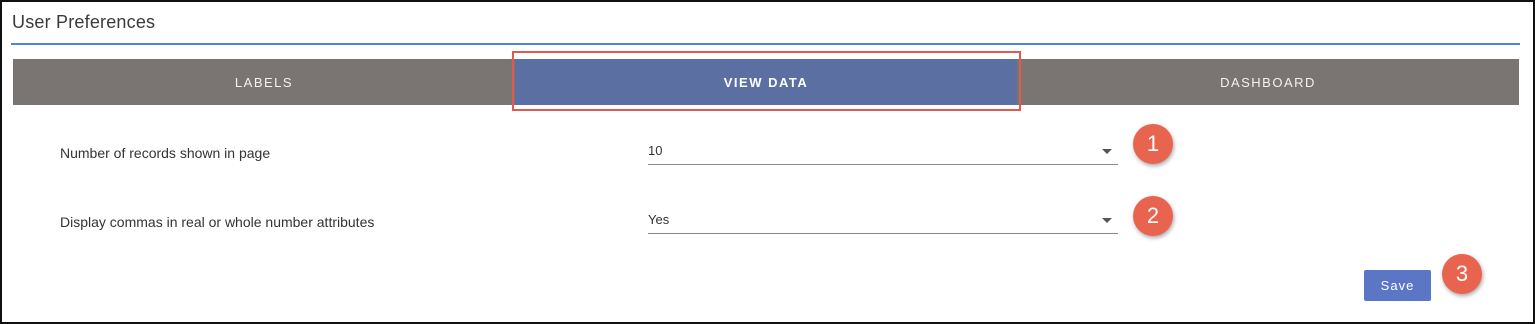 This screenshot has width=1535, height=324. What do you see at coordinates (264, 82) in the screenshot?
I see `tab-labels: LABELS` at bounding box center [264, 82].